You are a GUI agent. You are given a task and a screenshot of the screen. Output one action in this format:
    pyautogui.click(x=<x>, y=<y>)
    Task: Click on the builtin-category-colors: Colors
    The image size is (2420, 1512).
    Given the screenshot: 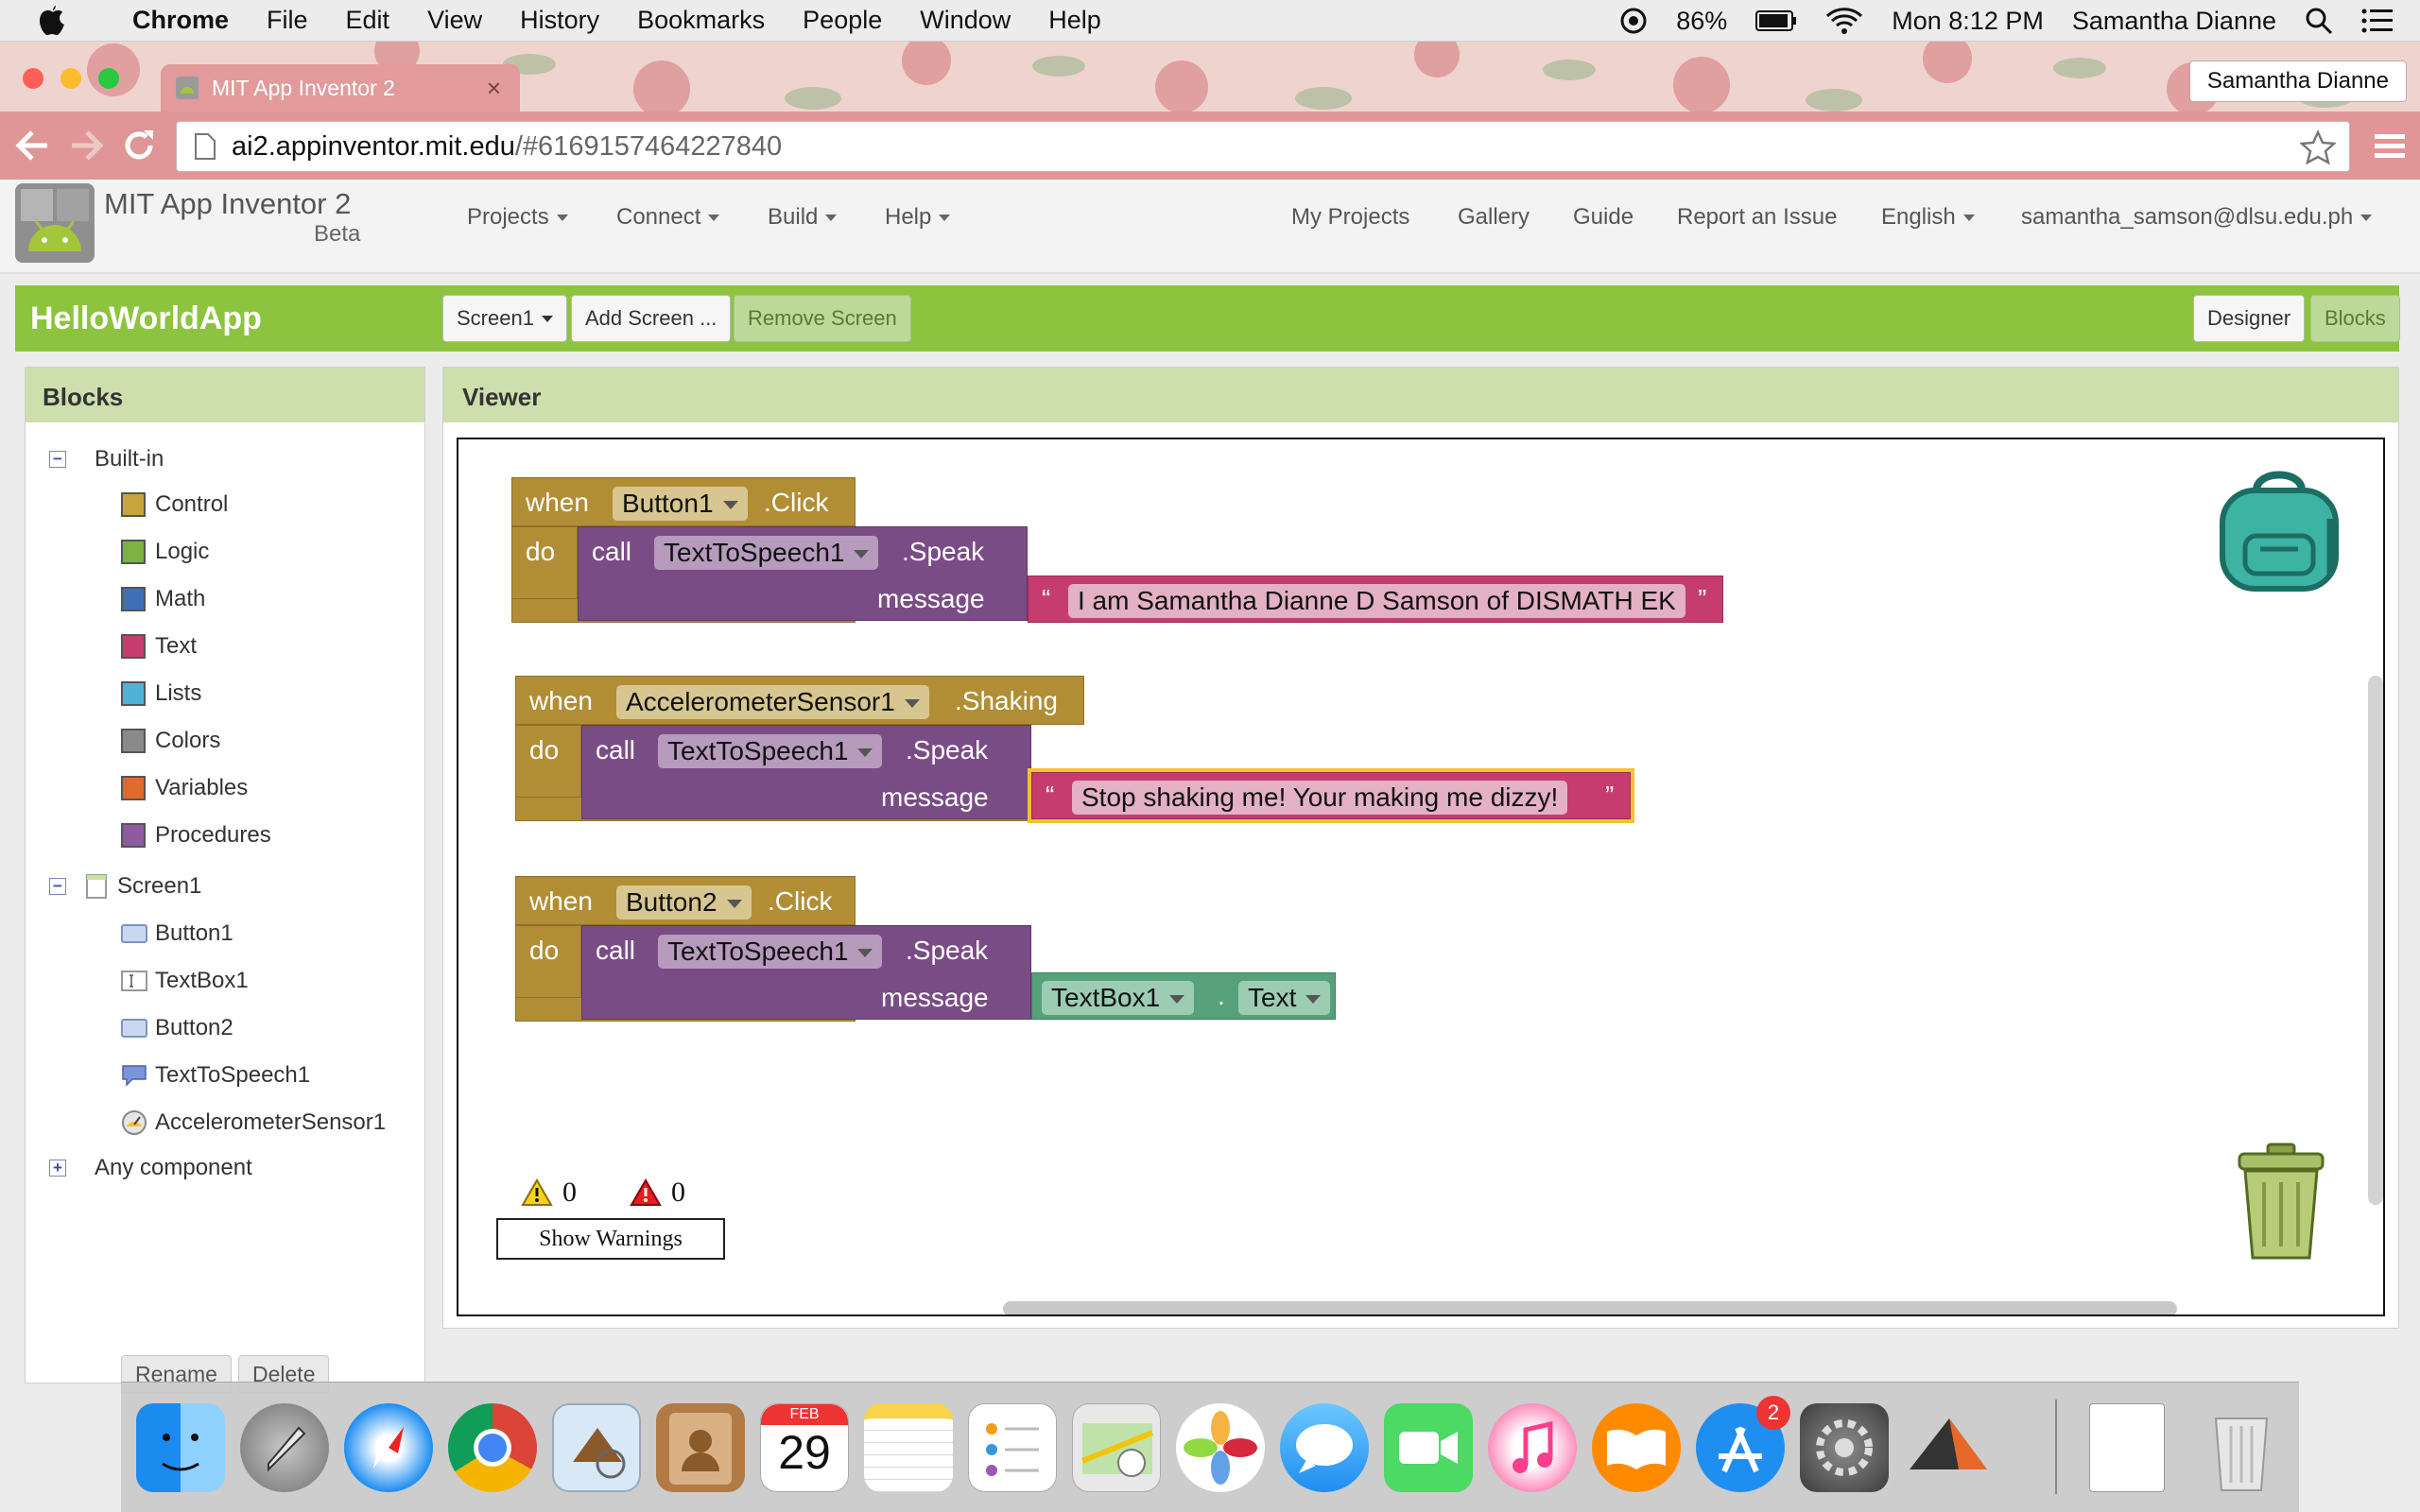 What is the action you would take?
    pyautogui.click(x=170, y=741)
    